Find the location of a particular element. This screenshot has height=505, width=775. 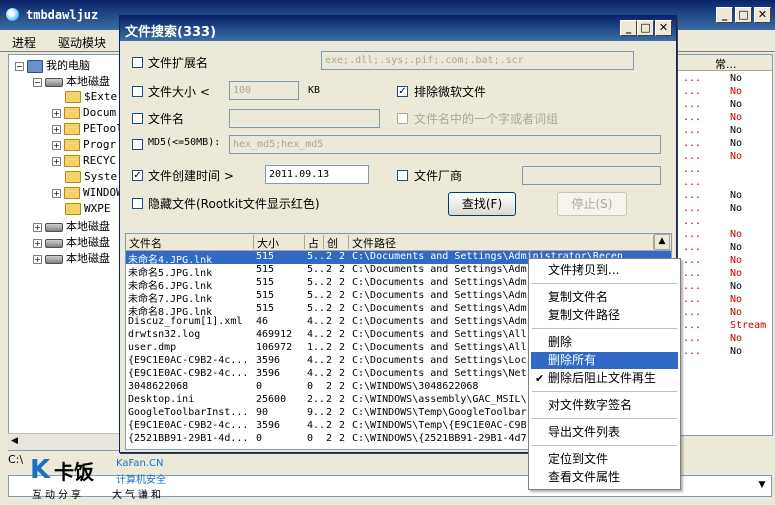

tree-item-drive: − 本地磁盘 is located at coordinates (71, 80).